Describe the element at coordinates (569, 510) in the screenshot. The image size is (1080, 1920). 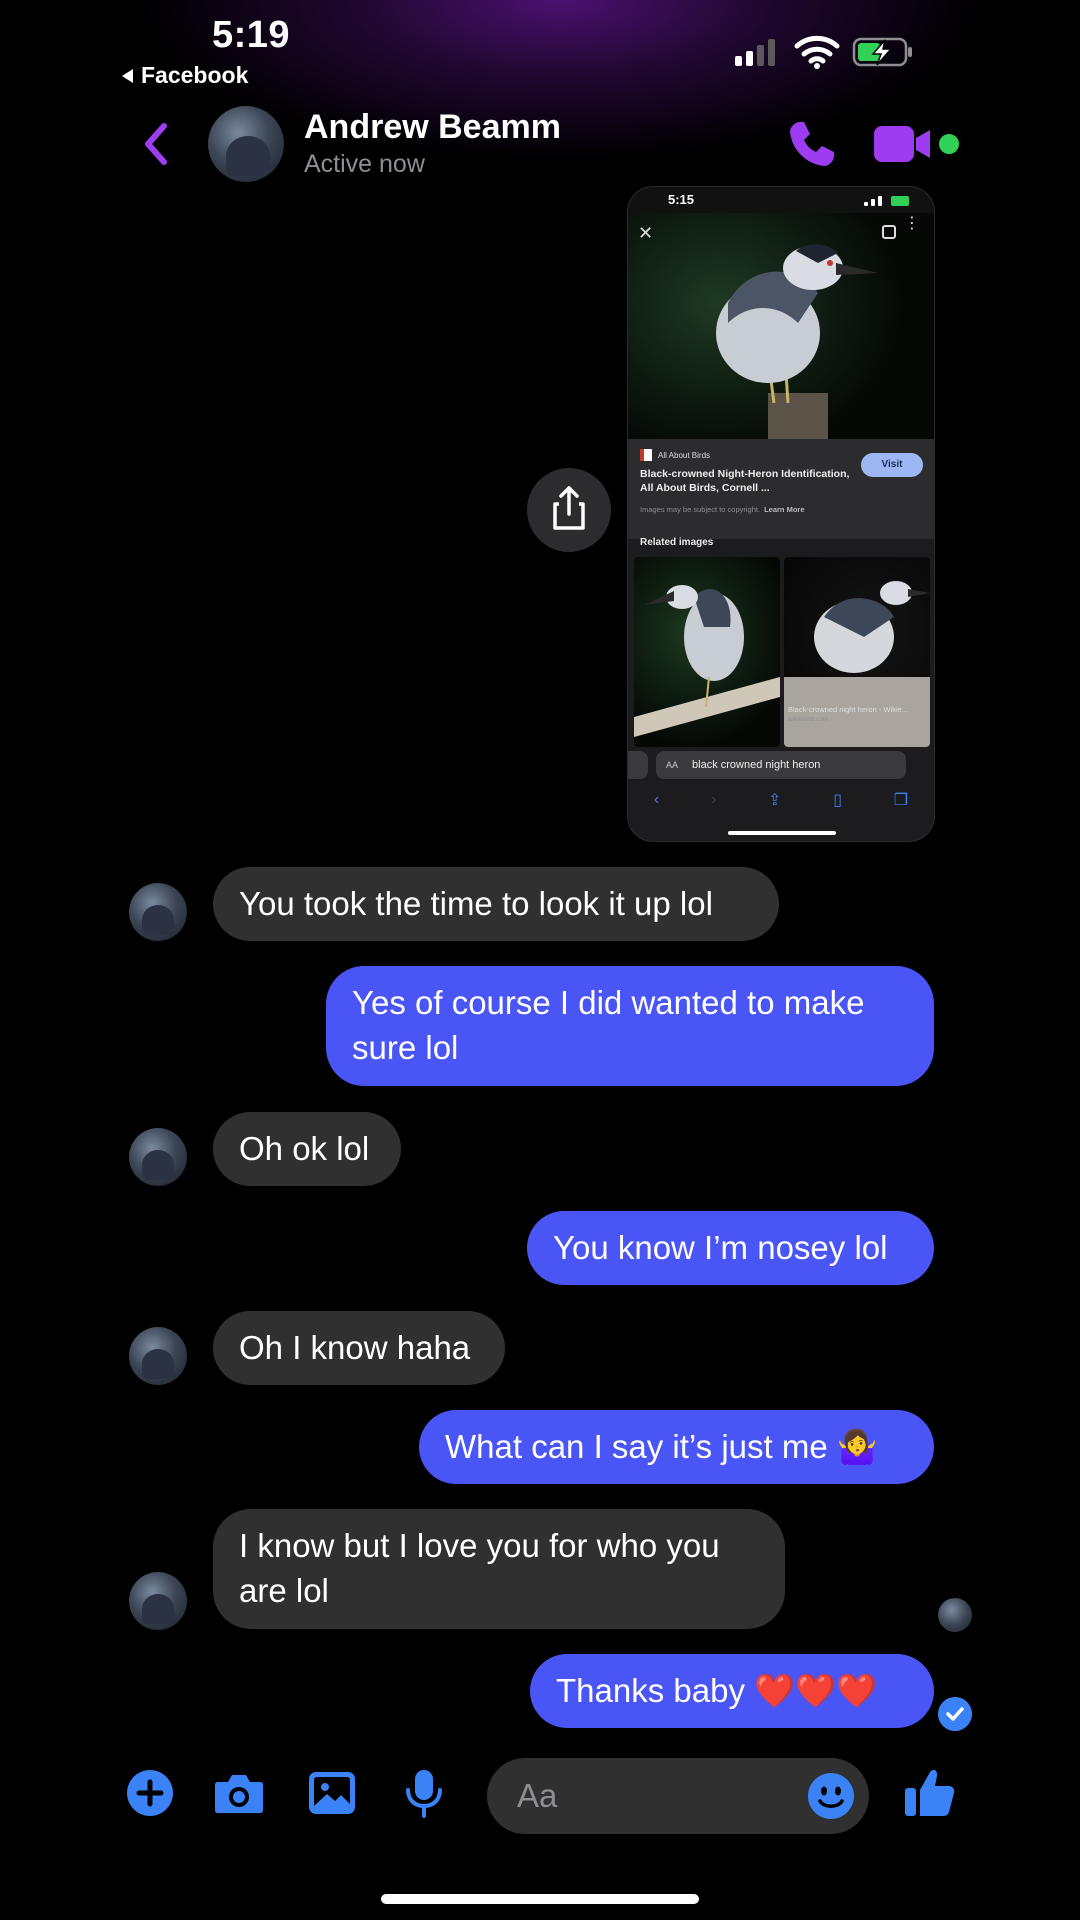
I see `share-icon` at that location.